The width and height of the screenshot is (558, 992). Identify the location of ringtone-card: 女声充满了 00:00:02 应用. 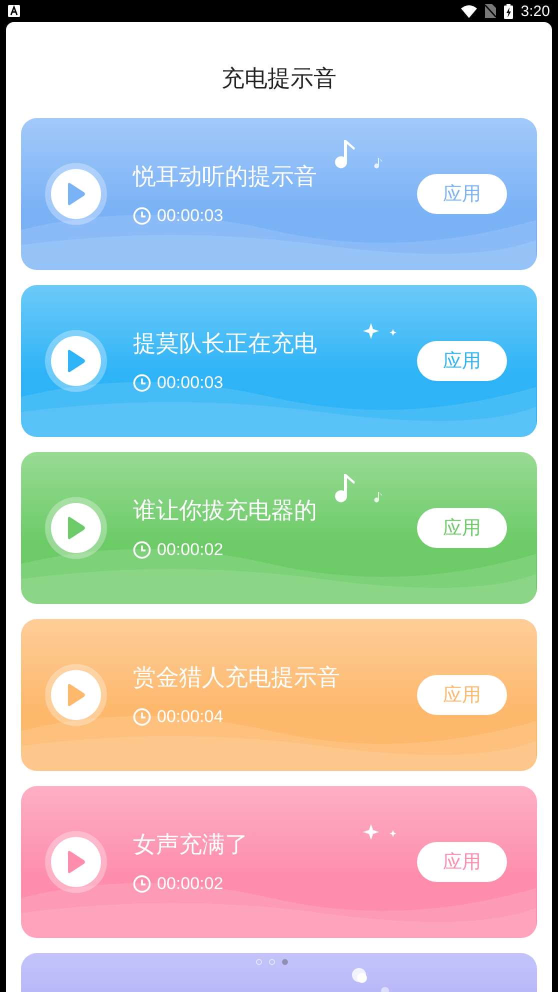
(279, 862).